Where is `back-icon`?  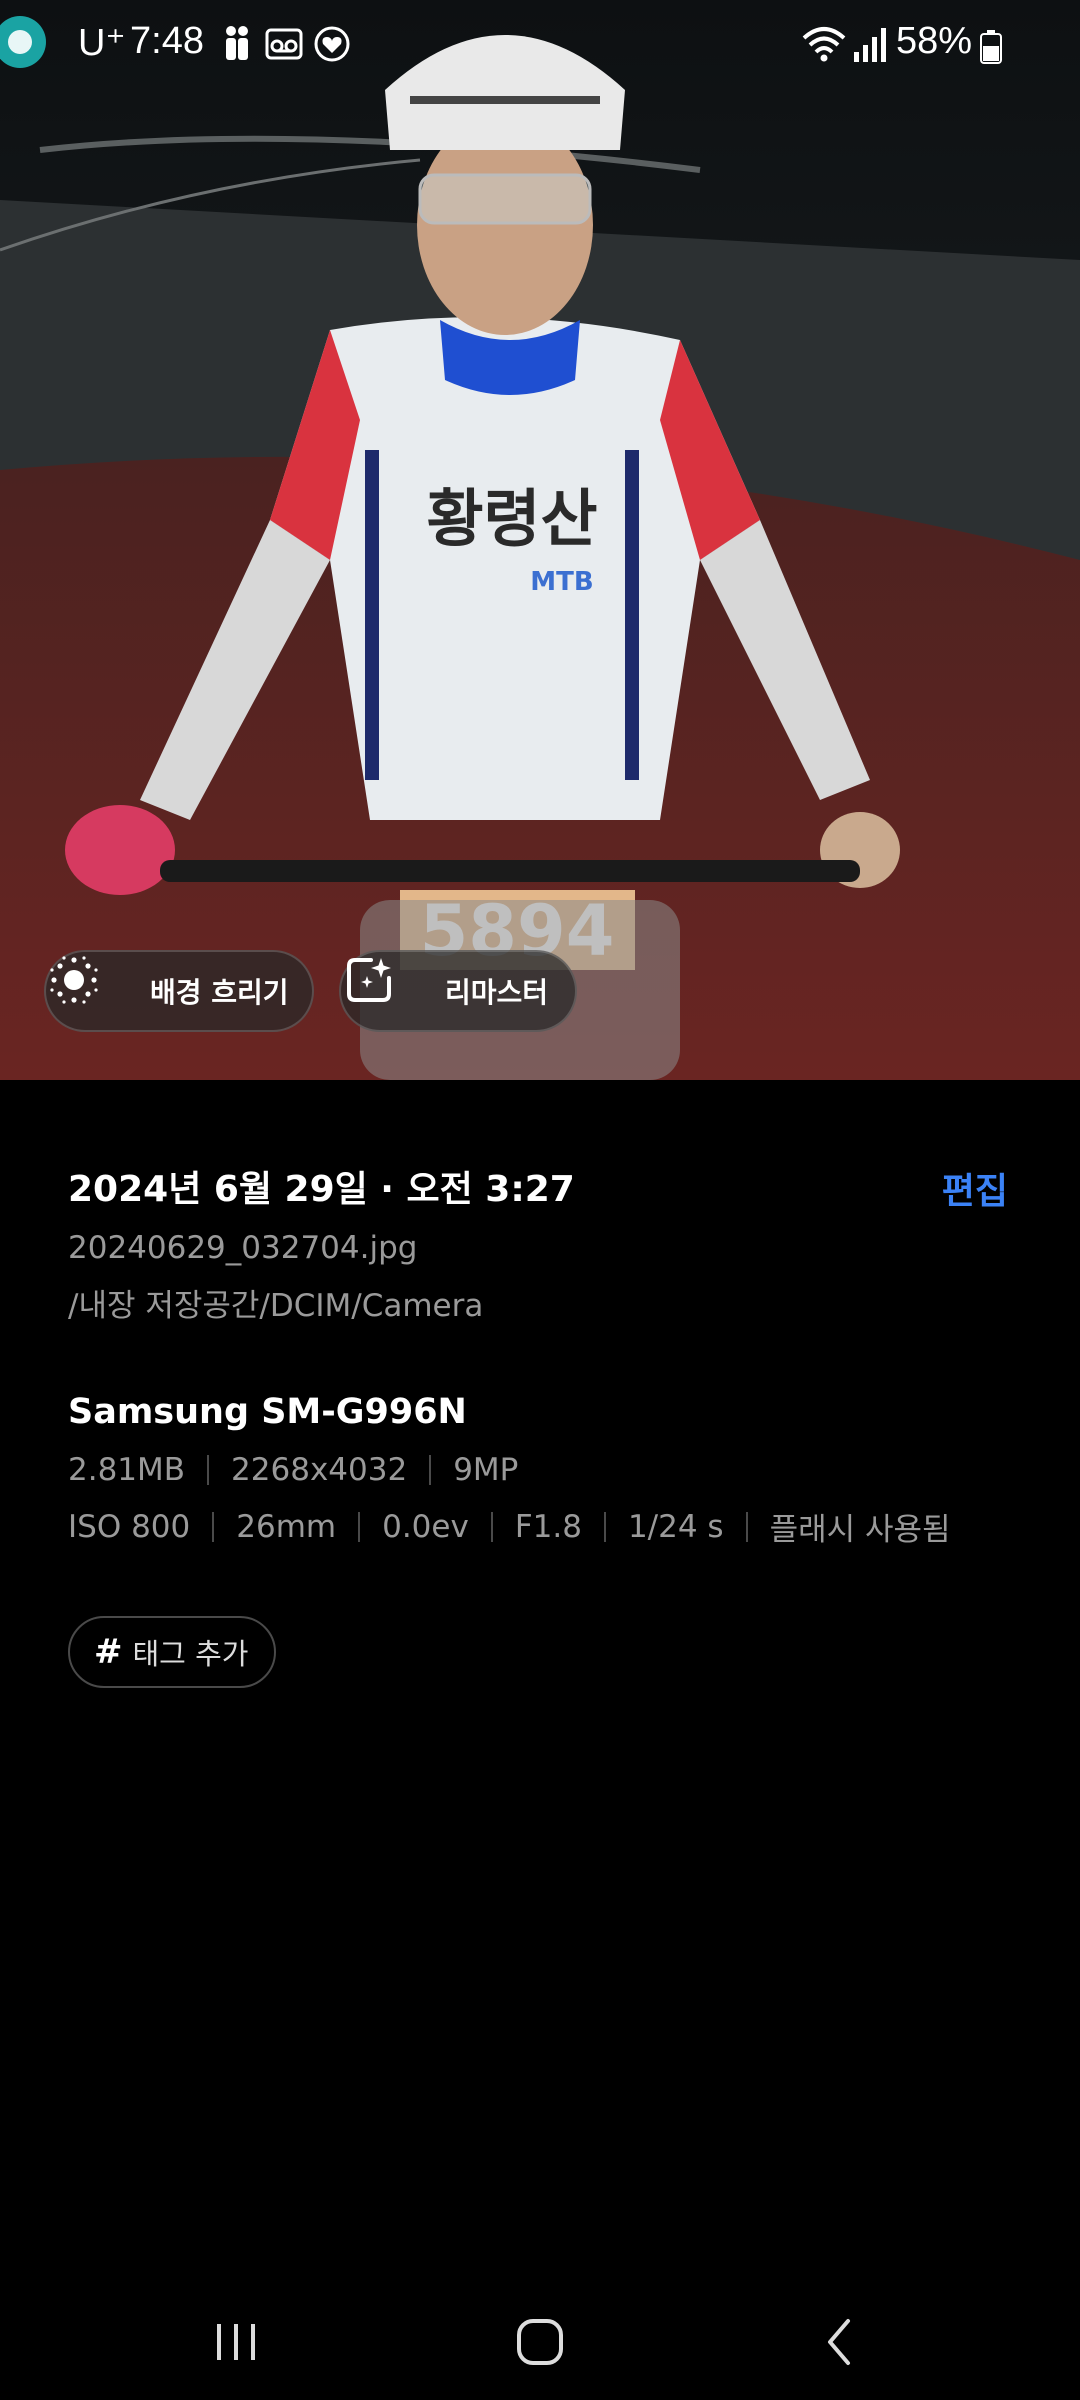 back-icon is located at coordinates (839, 2342).